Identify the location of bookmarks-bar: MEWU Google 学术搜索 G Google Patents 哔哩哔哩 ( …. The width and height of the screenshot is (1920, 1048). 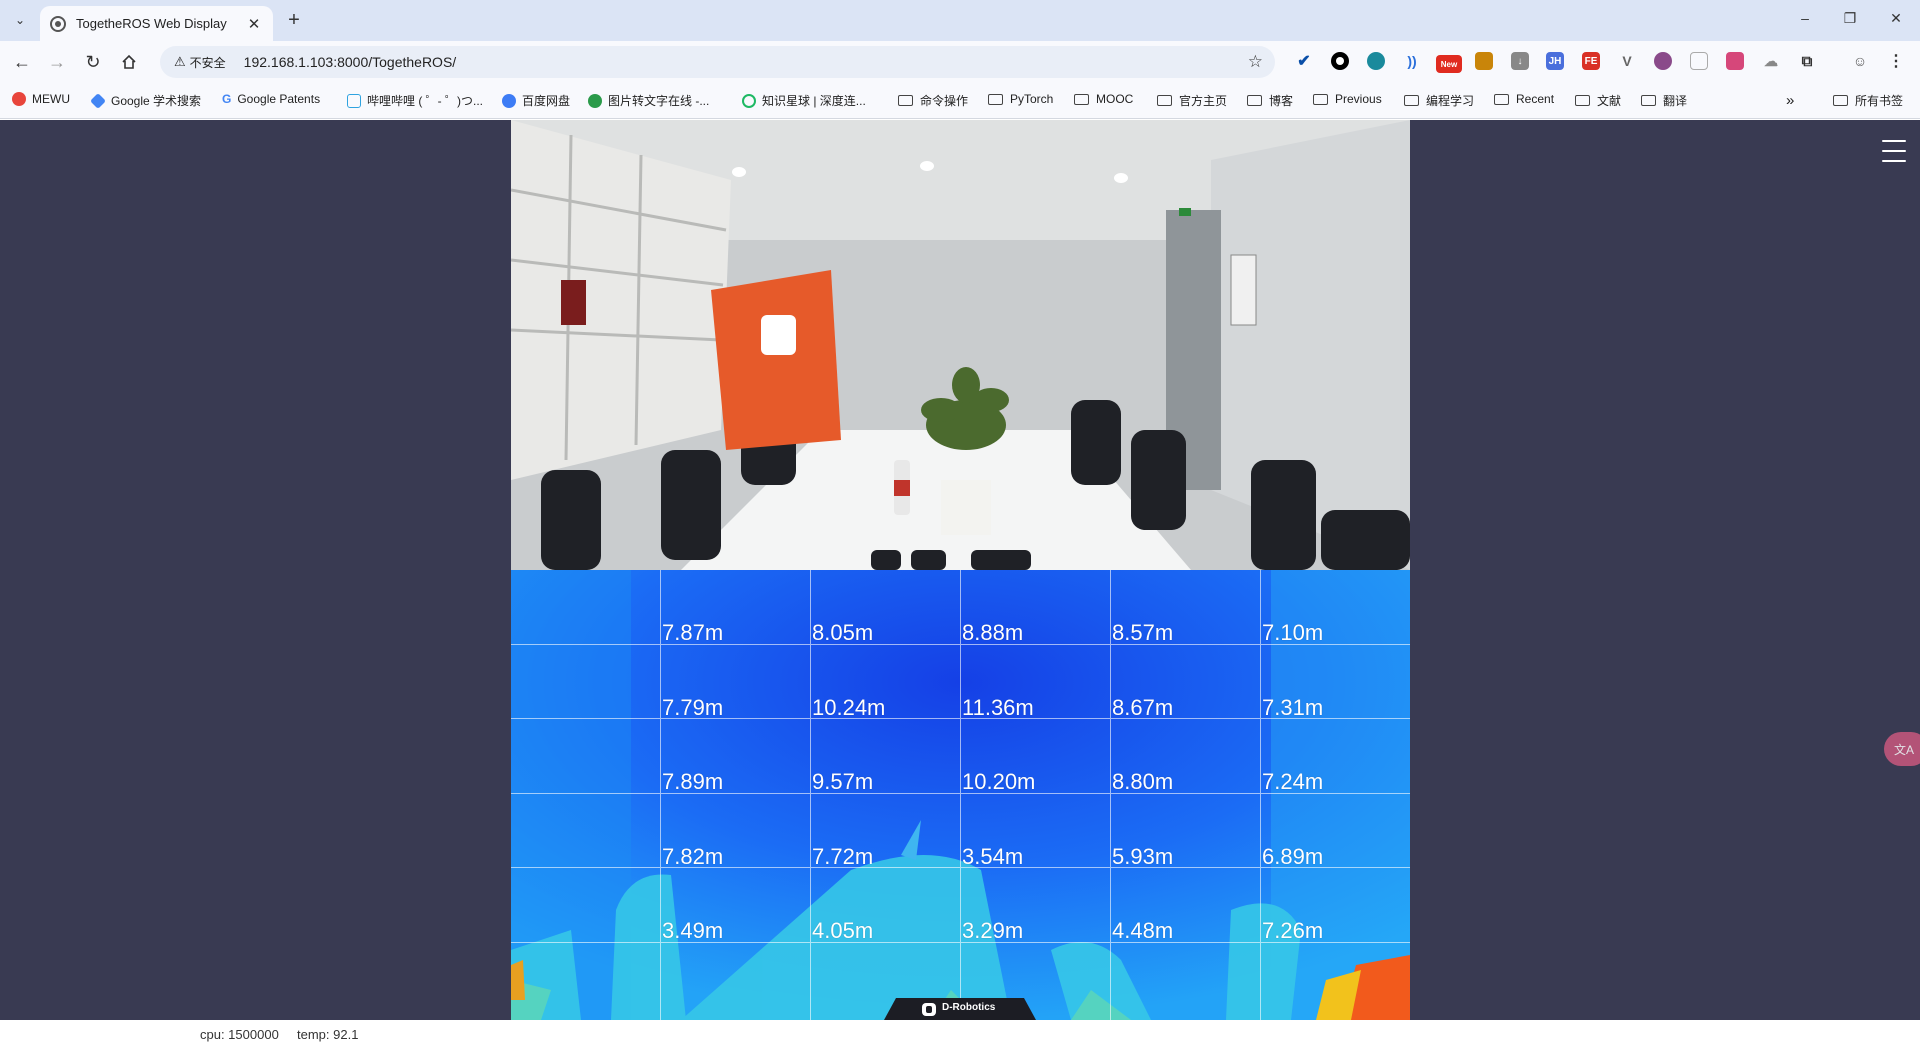
(960, 101).